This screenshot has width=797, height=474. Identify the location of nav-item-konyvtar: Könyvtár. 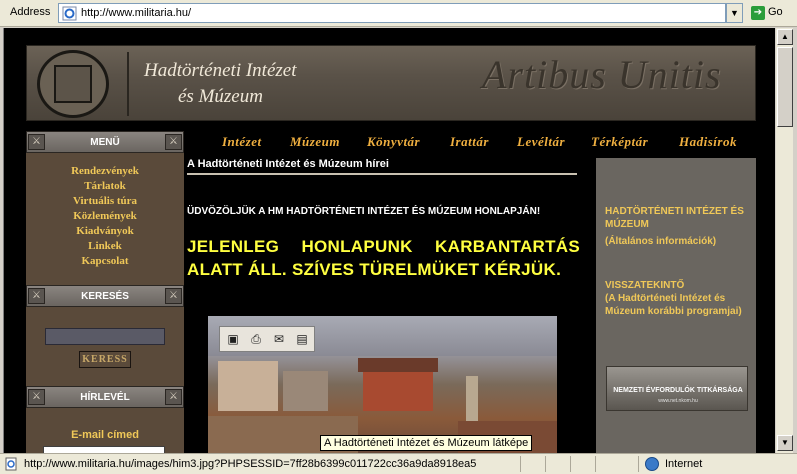
(393, 142).